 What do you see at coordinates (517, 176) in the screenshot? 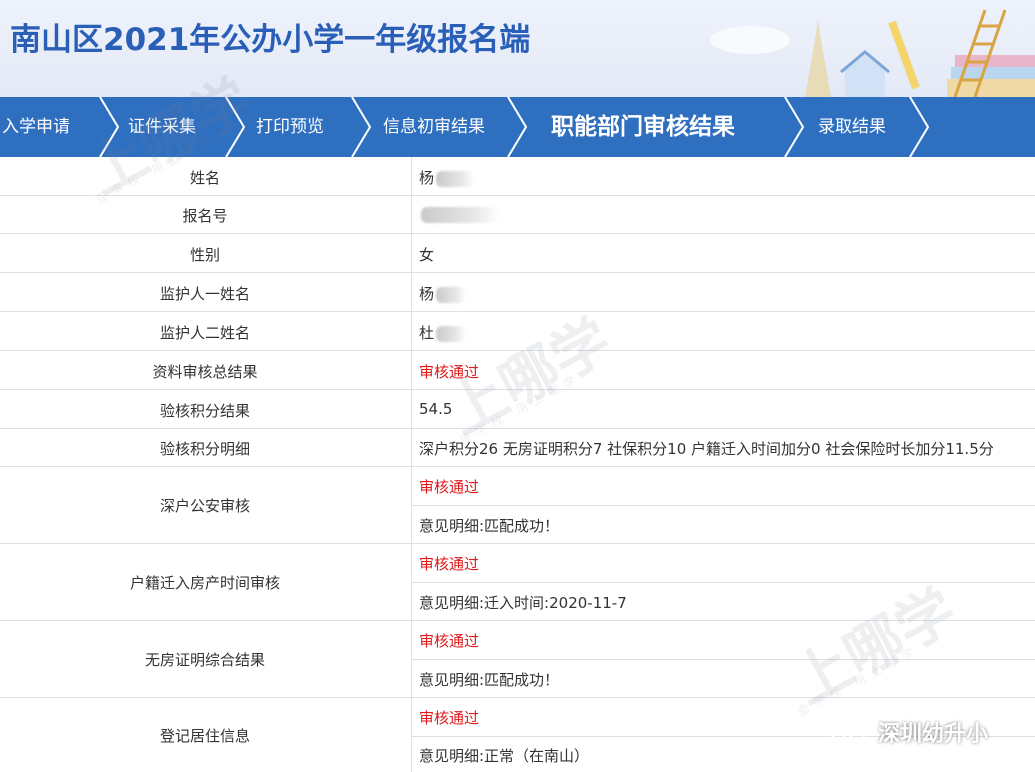
I see `table-row: 姓名 杨` at bounding box center [517, 176].